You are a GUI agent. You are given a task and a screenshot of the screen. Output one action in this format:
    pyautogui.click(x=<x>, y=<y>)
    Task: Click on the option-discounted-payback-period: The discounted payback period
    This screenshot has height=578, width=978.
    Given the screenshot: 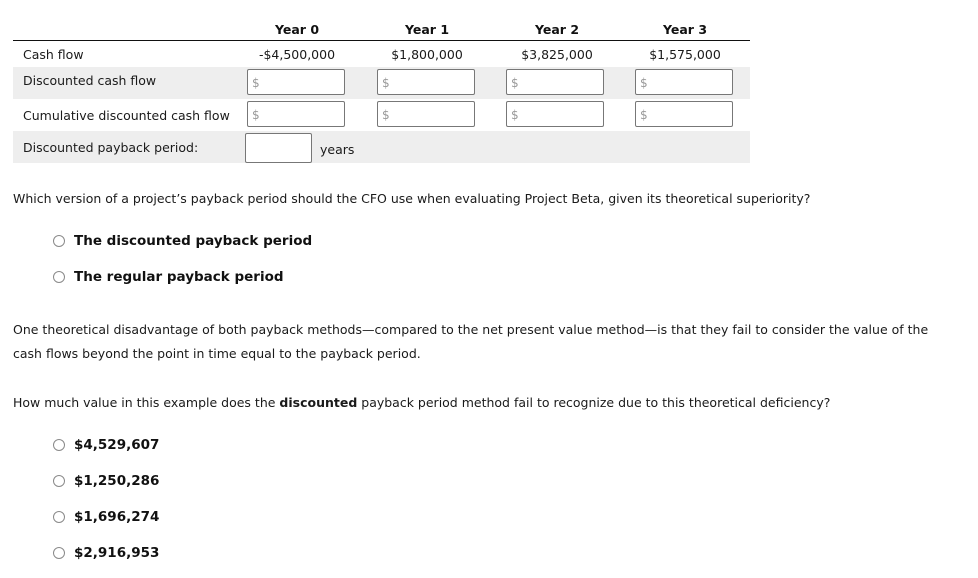 What is the action you would take?
    pyautogui.click(x=182, y=241)
    